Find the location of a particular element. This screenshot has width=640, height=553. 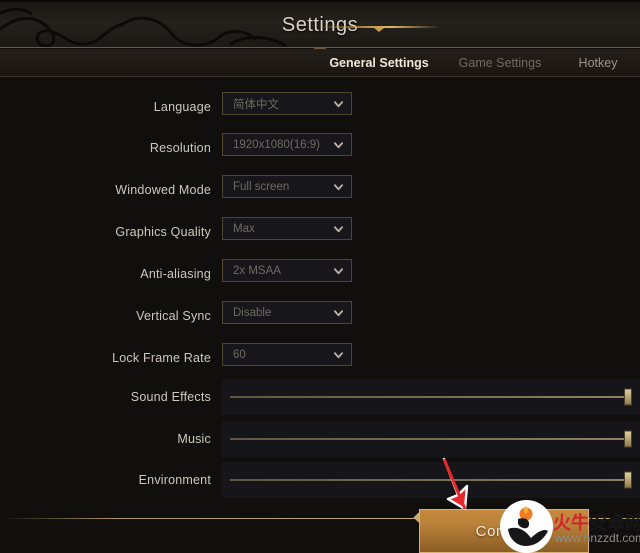

confirm-button-label: Confirm is located at coordinates (504, 531).